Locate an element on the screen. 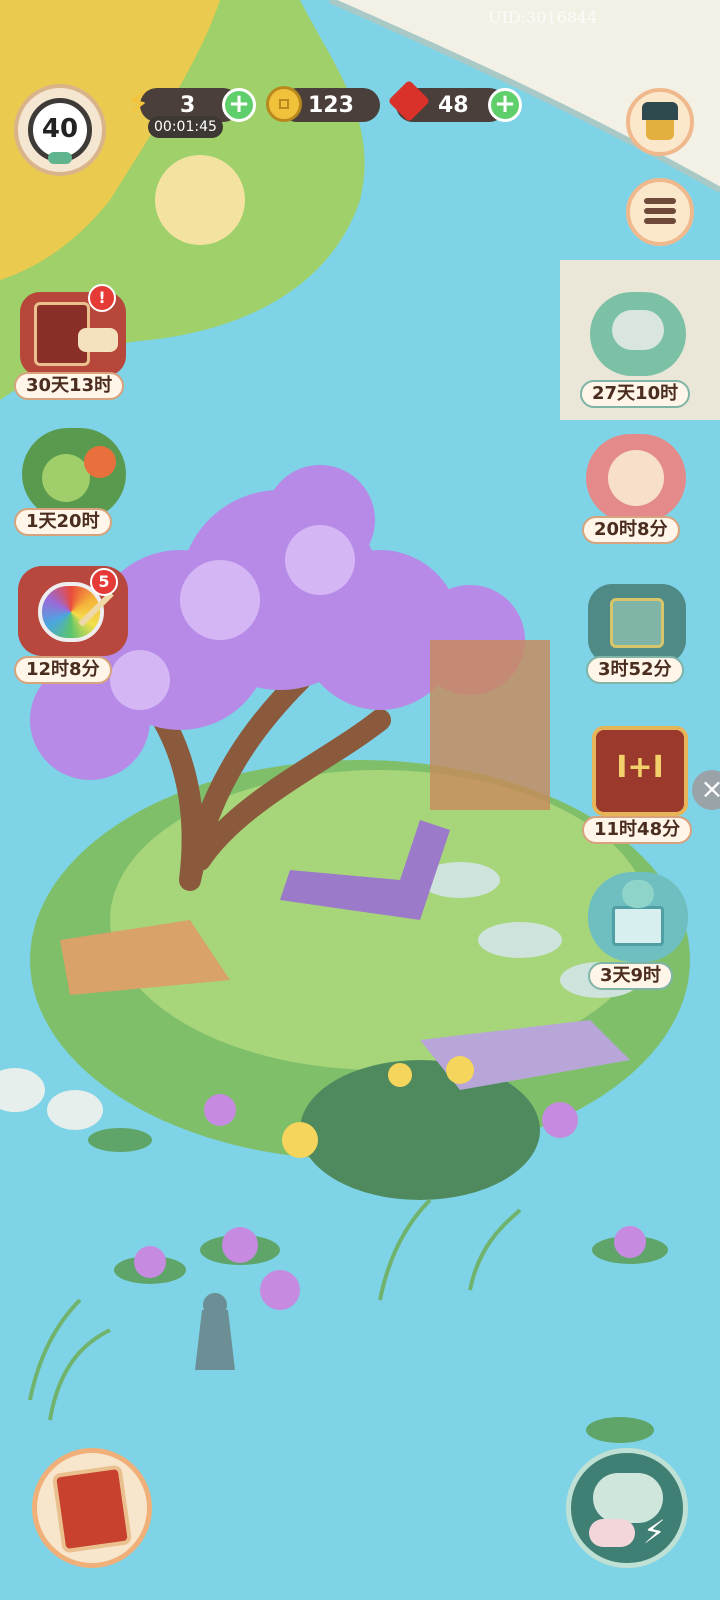 This screenshot has width=720, height=1600. event-sleeping-cat-button is located at coordinates (638, 334).